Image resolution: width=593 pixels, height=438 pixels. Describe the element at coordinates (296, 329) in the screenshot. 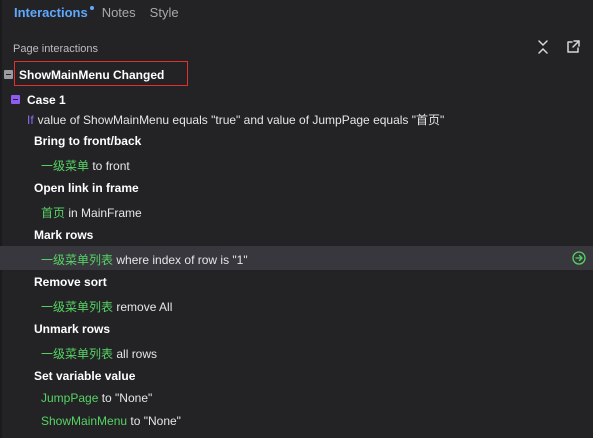

I see `action-title-row: Unmark rows` at that location.